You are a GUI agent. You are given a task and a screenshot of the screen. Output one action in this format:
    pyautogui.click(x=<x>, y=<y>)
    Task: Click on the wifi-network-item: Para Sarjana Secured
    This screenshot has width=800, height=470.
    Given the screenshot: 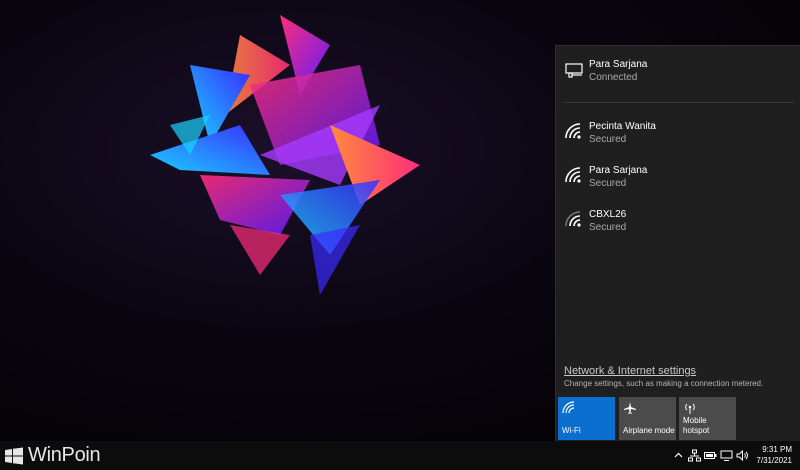 What is the action you would take?
    pyautogui.click(x=678, y=182)
    